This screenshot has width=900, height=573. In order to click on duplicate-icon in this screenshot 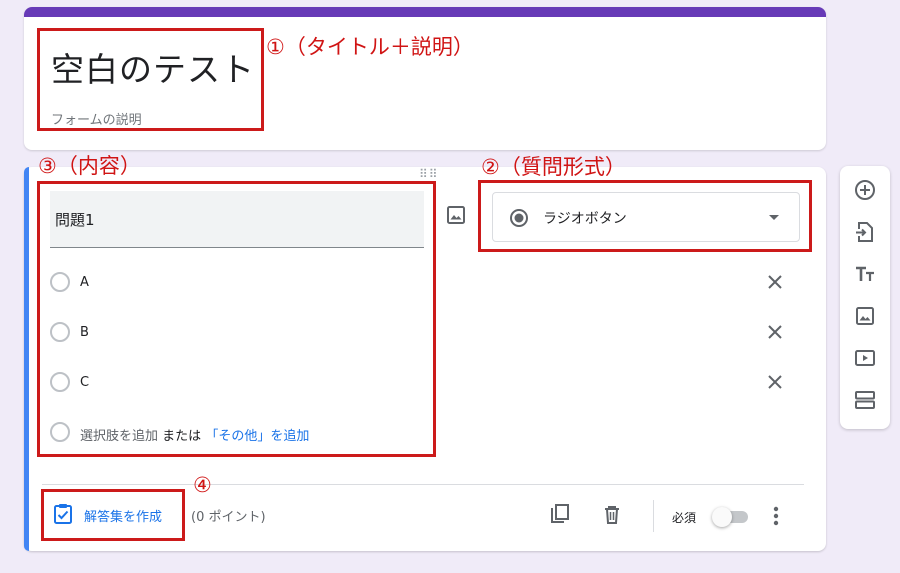, I will do `click(560, 515)`.